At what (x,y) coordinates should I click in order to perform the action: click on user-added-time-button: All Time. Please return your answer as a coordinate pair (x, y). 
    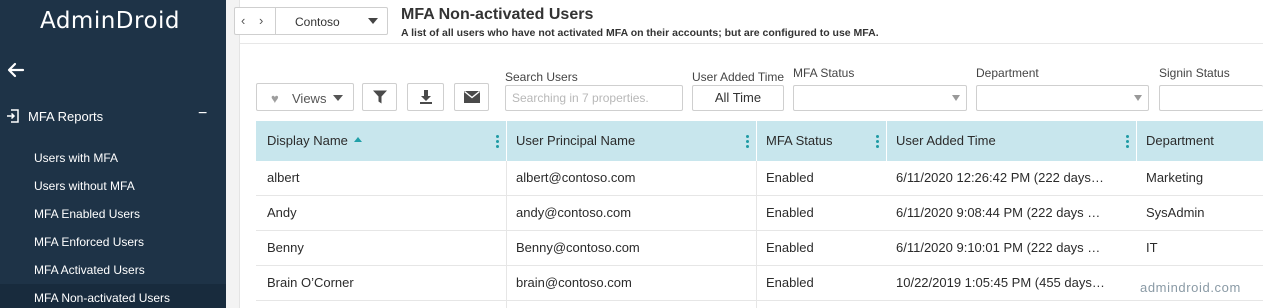
    Looking at the image, I should click on (738, 98).